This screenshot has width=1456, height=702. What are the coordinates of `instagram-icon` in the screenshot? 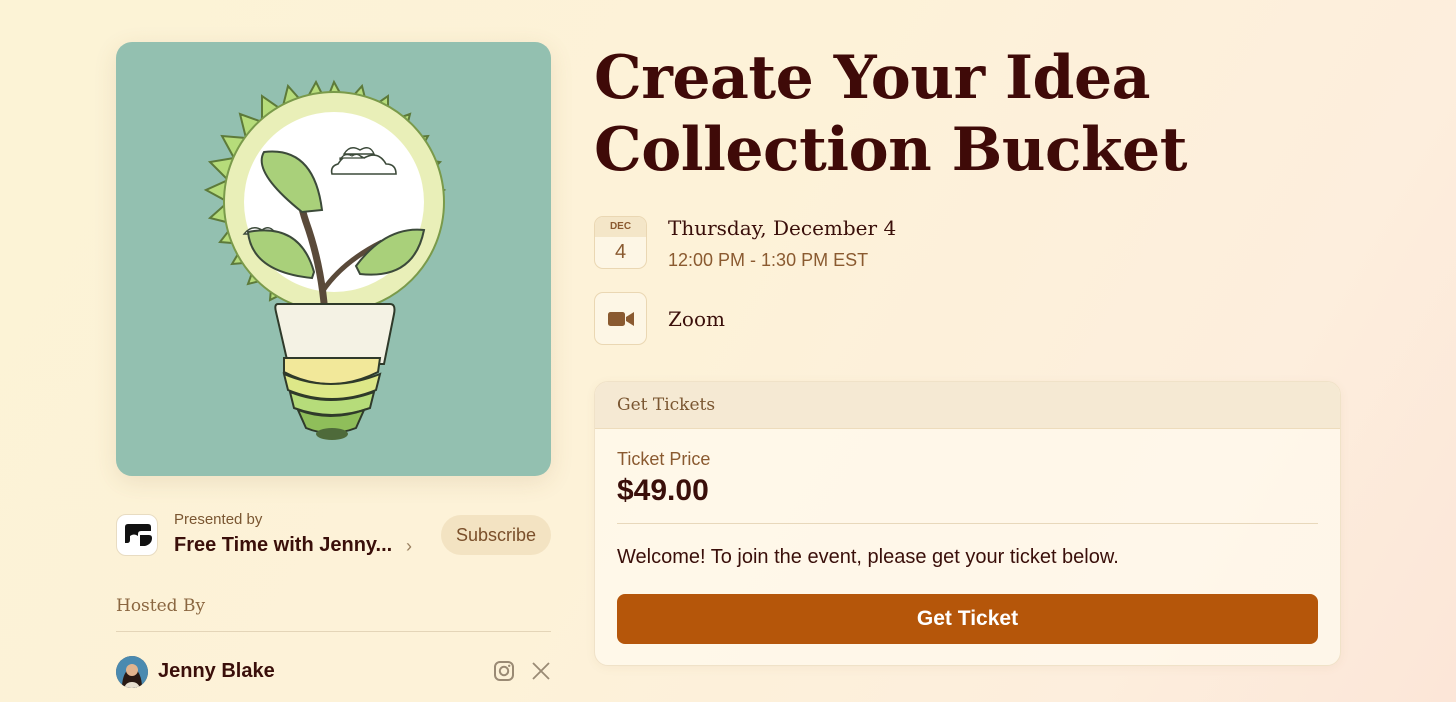 It's located at (504, 671).